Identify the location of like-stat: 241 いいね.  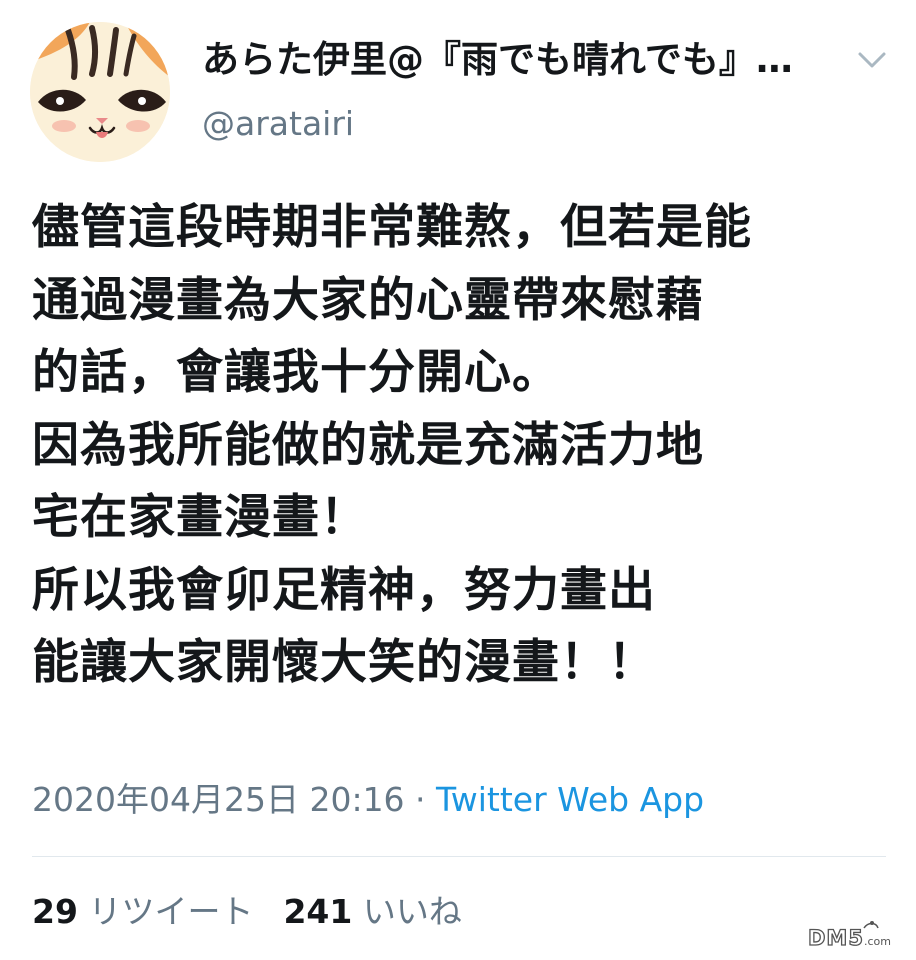
(372, 911).